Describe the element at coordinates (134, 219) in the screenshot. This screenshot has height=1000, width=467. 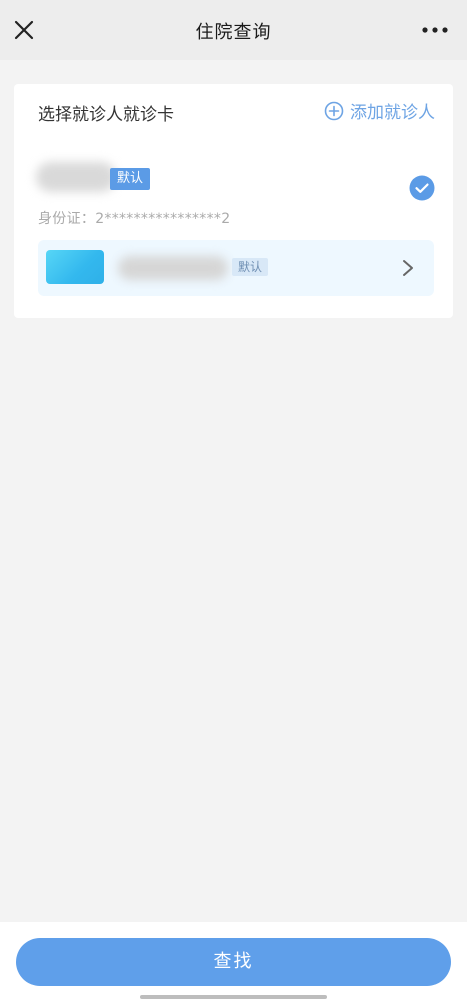
I see `patient-id-number: 身份证：2****************2` at that location.